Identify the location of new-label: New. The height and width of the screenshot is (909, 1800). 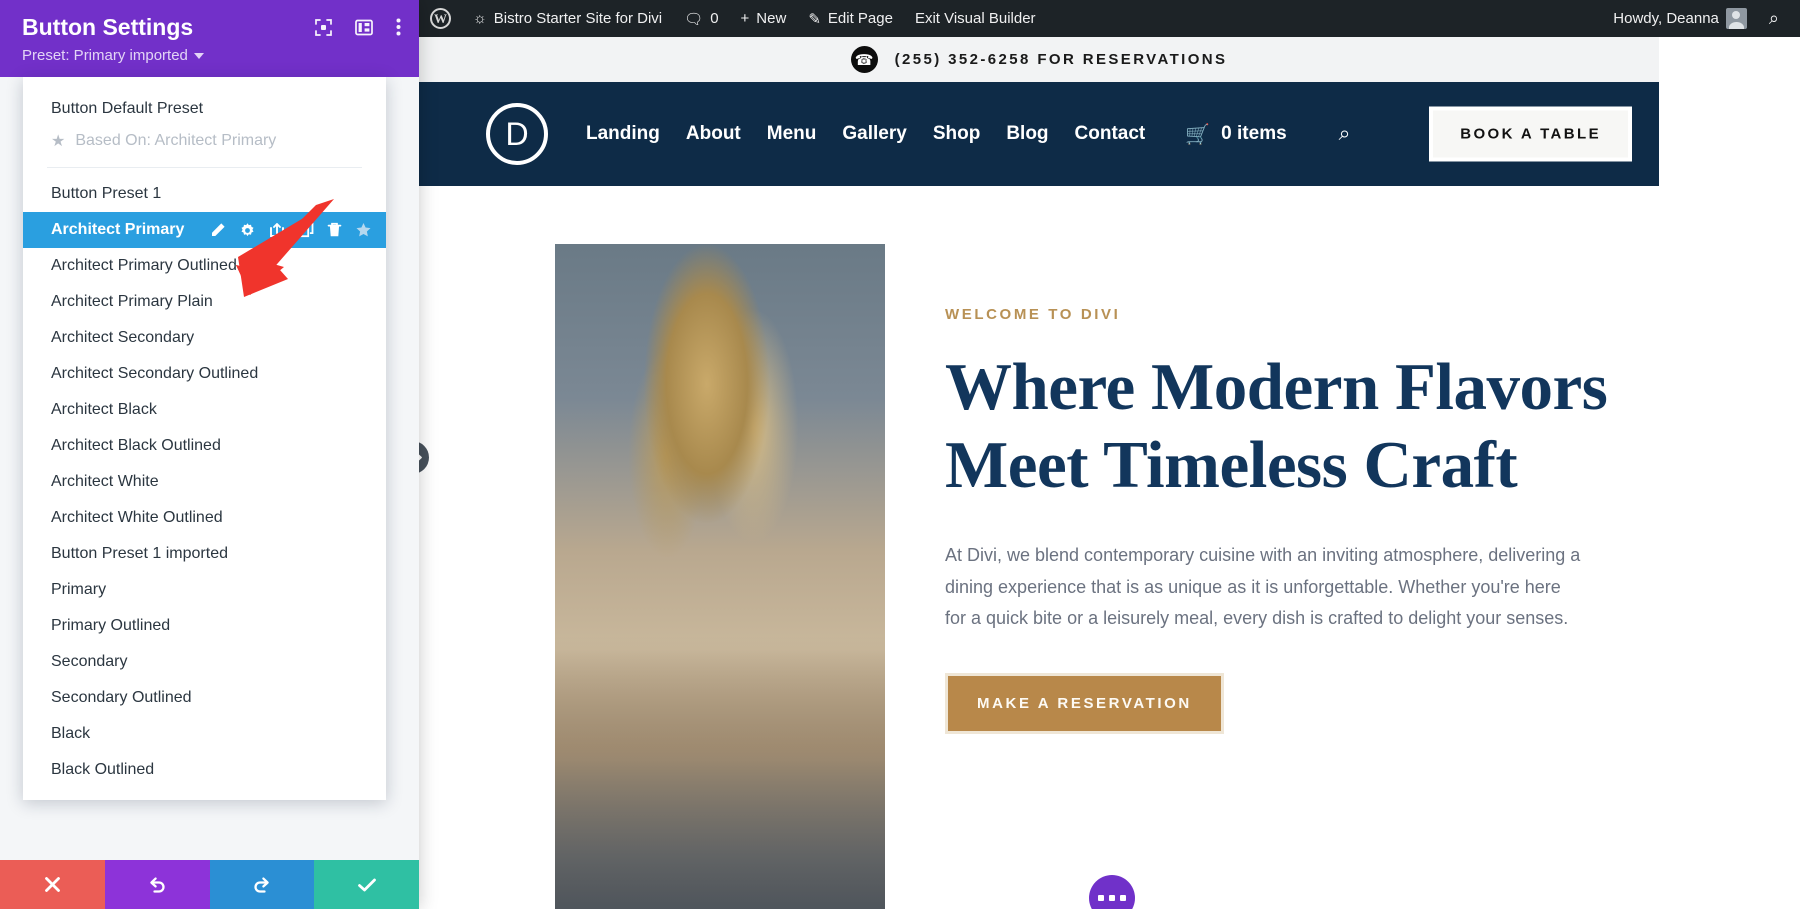
(771, 18).